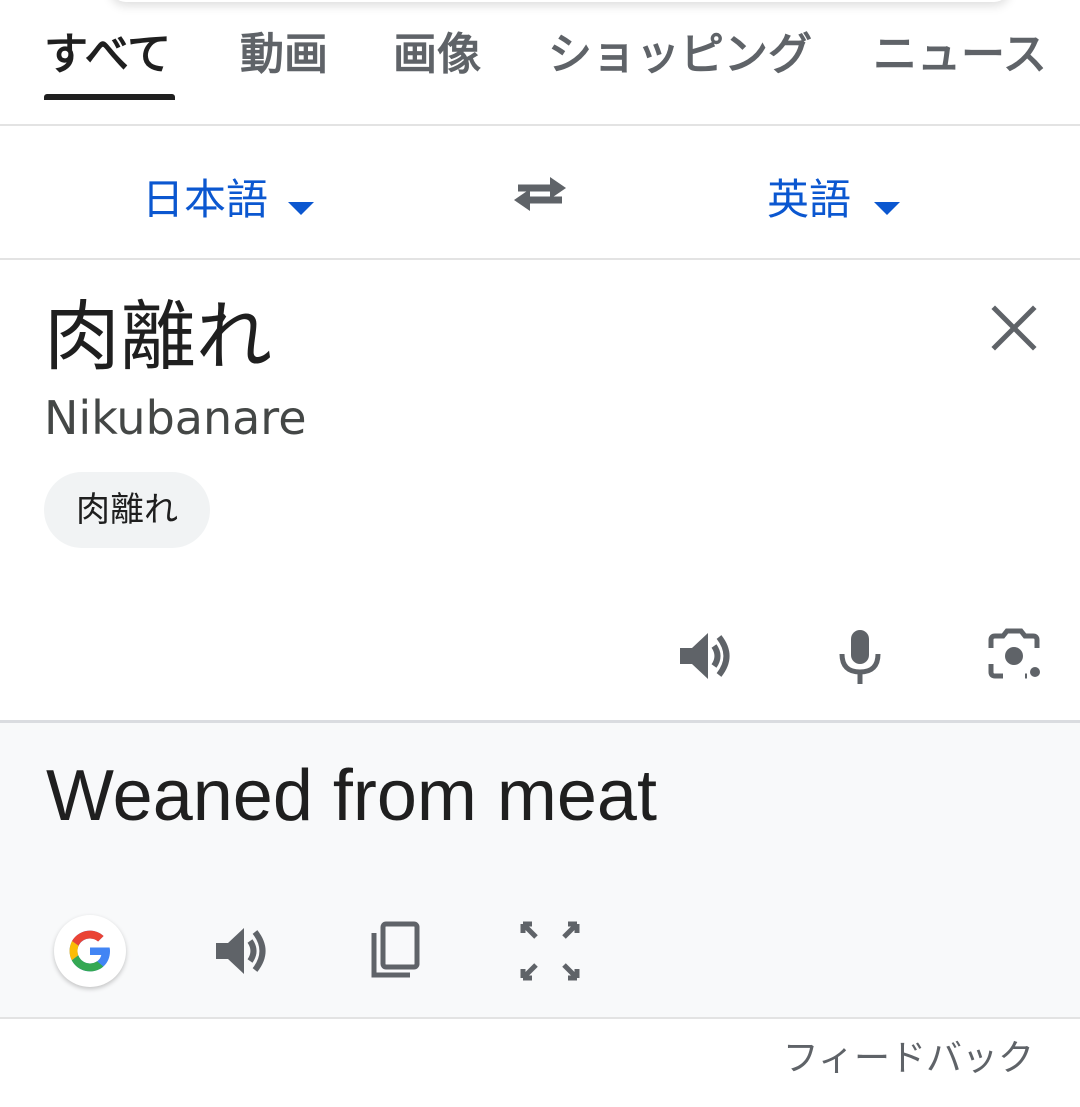  Describe the element at coordinates (107, 55) in the screenshot. I see `tab-all: すべて` at that location.